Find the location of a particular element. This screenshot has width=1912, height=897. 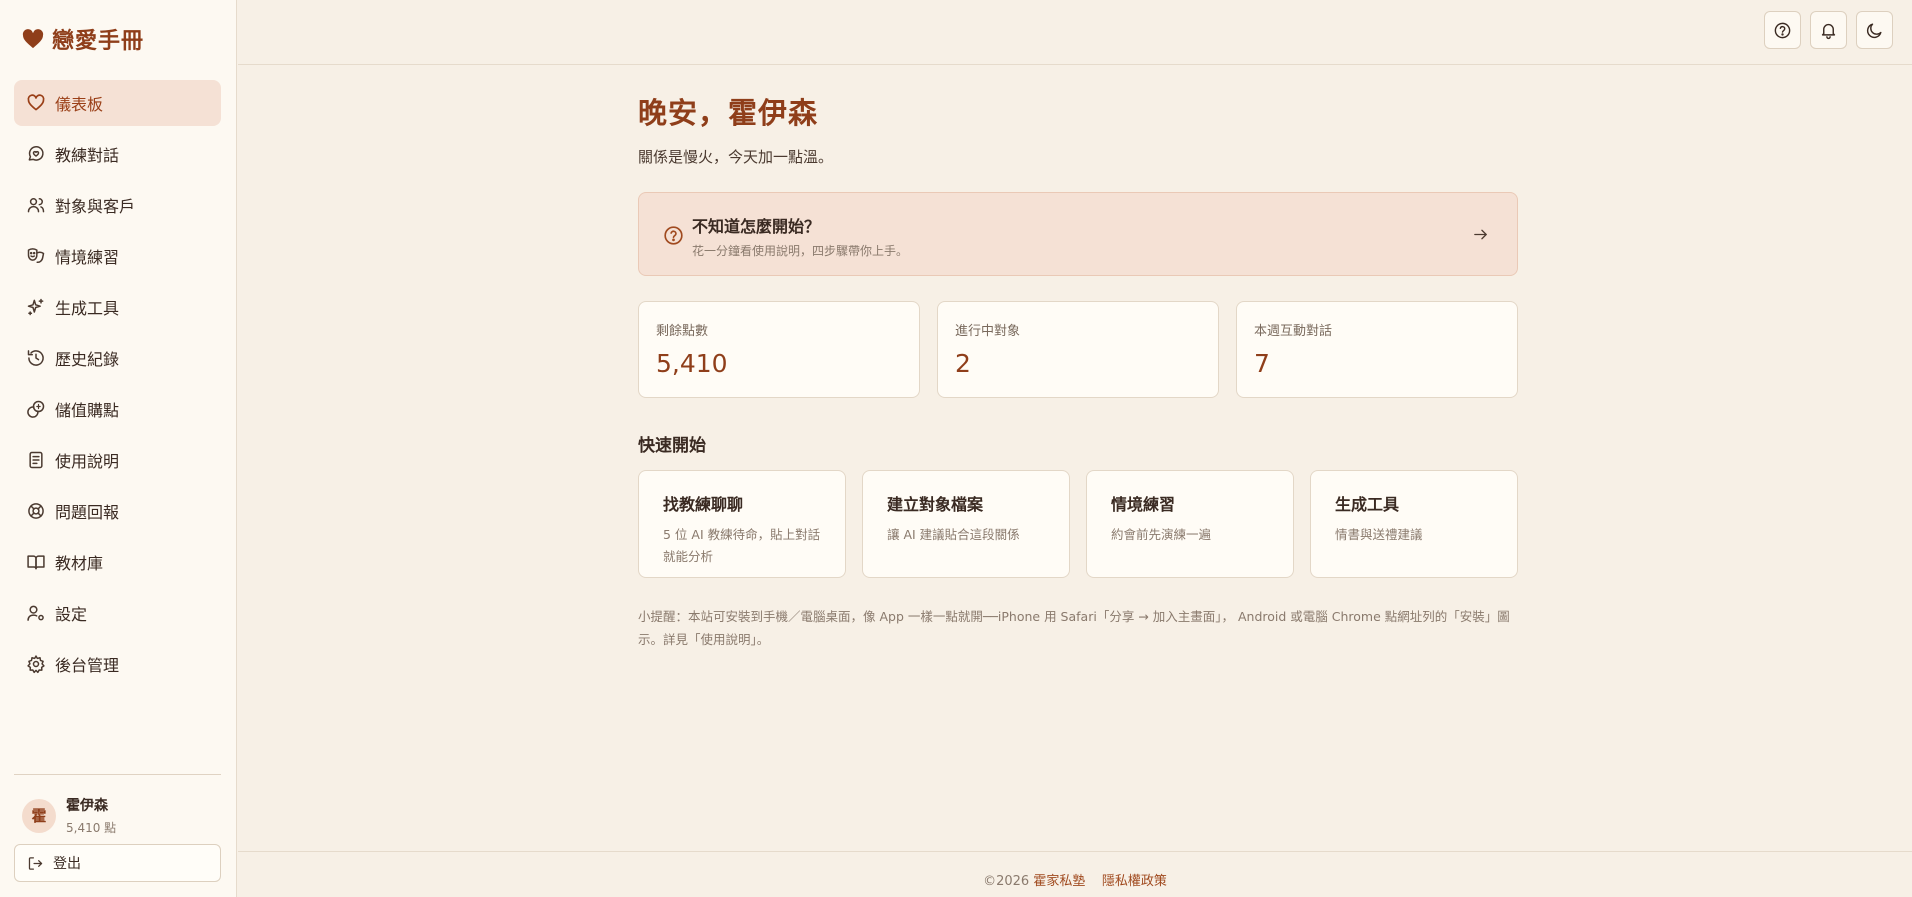

sidebar-item-label: 使用說明 is located at coordinates (87, 461).